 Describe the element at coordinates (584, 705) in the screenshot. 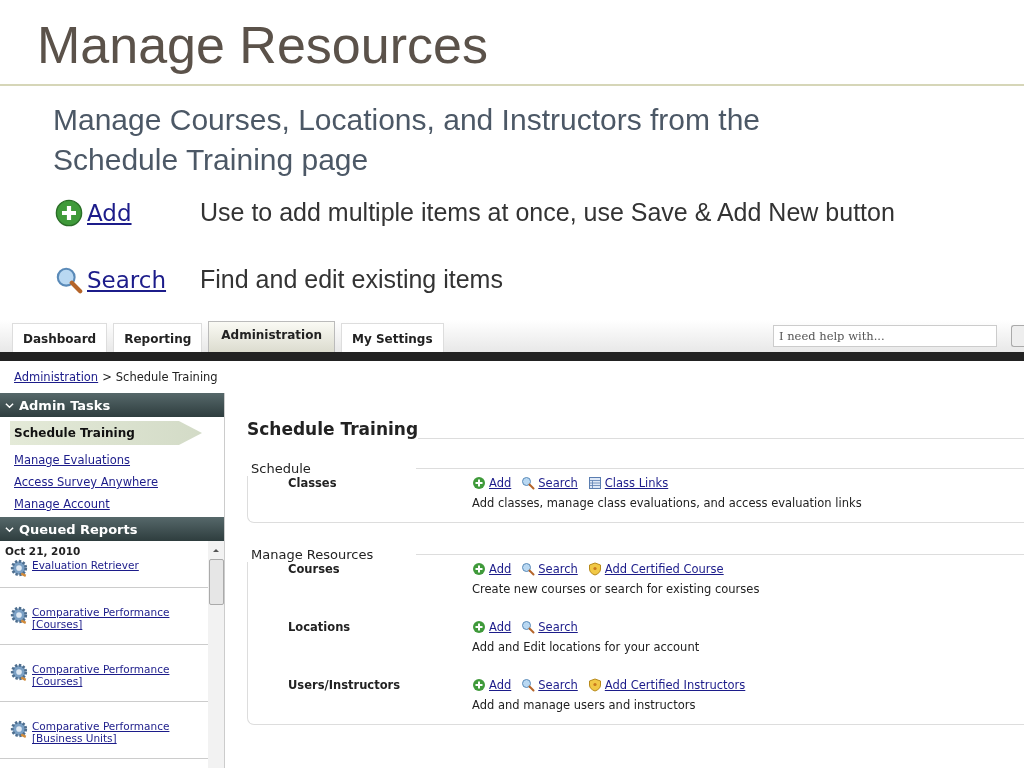

I see `row-description: Add and manage users and instructors` at that location.